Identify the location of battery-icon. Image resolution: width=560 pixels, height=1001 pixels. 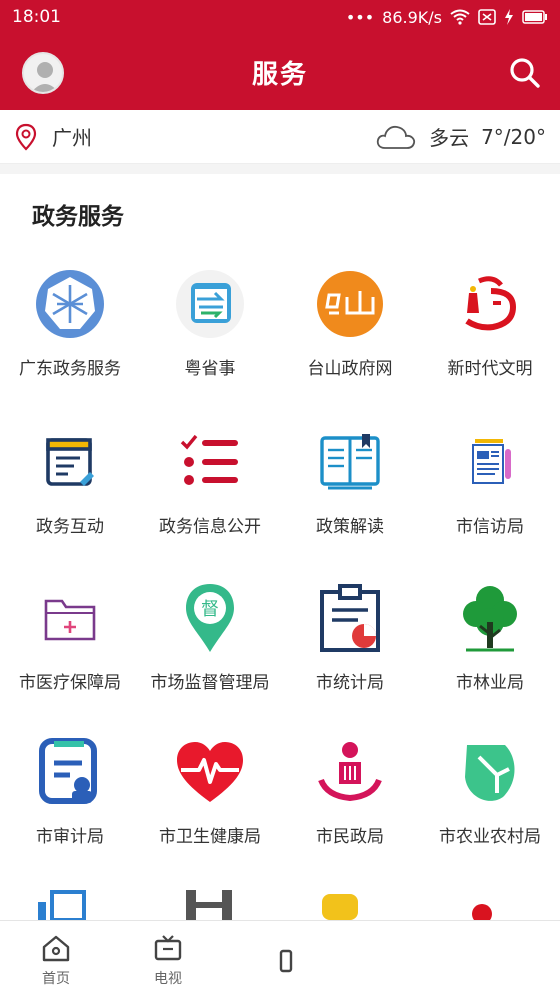
(534, 17).